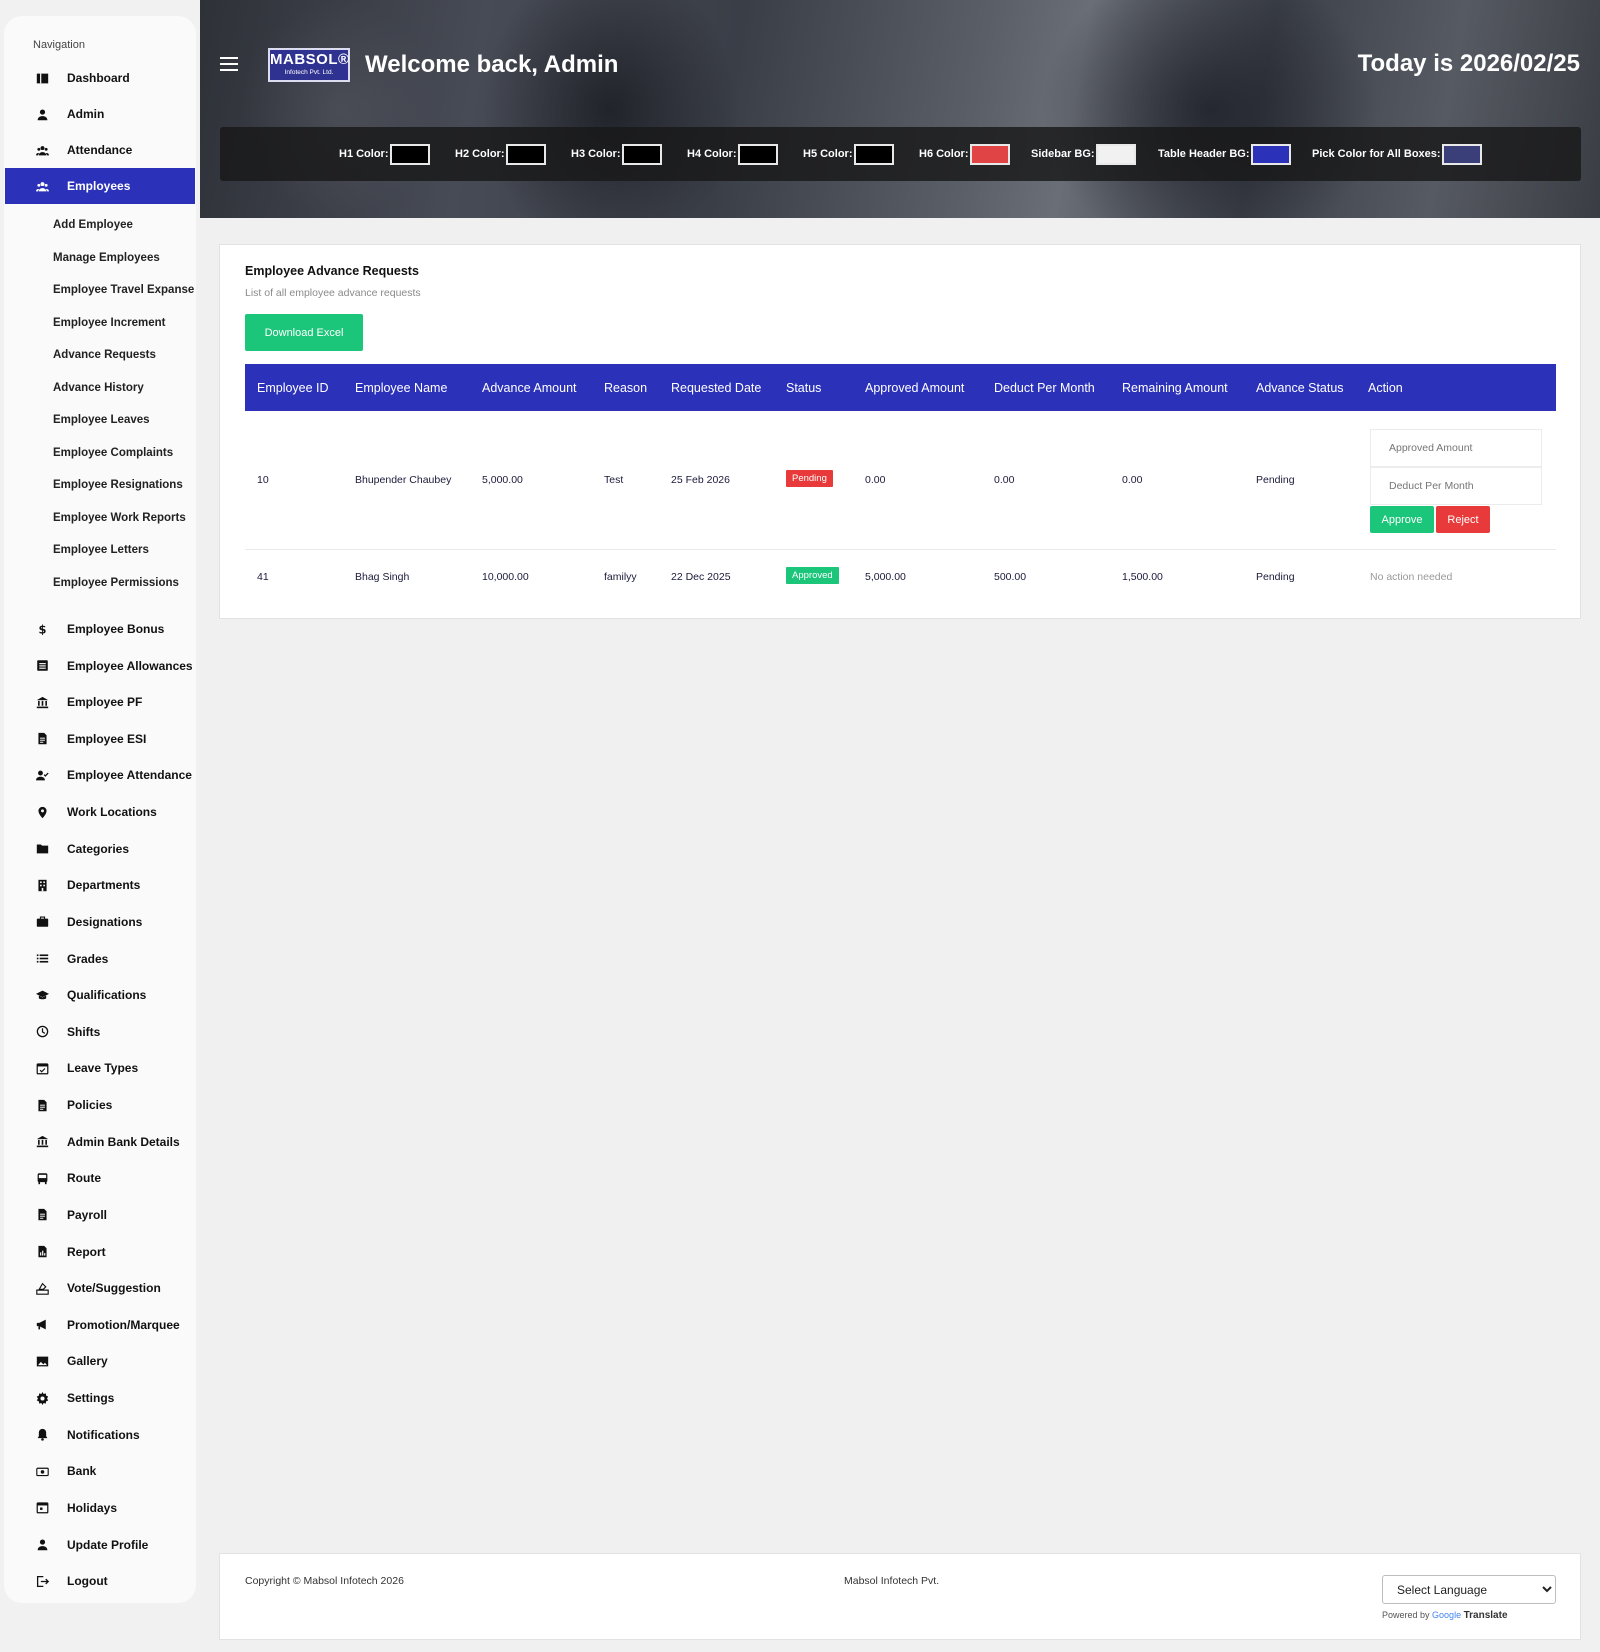 The image size is (1600, 1652). Describe the element at coordinates (118, 485) in the screenshot. I see `submenu-item-employee-resignations: Employee Resignations` at that location.